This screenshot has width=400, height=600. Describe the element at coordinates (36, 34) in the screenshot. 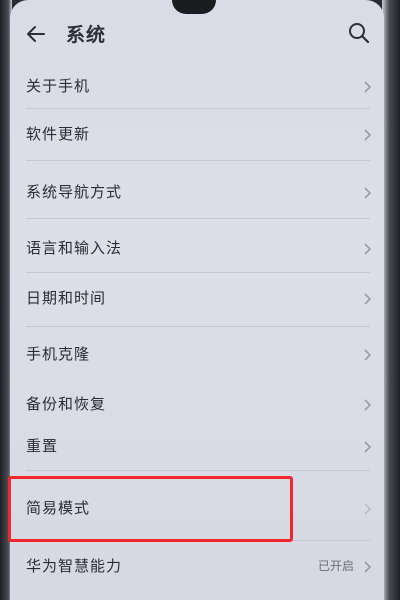

I see `arrow-left-icon` at that location.